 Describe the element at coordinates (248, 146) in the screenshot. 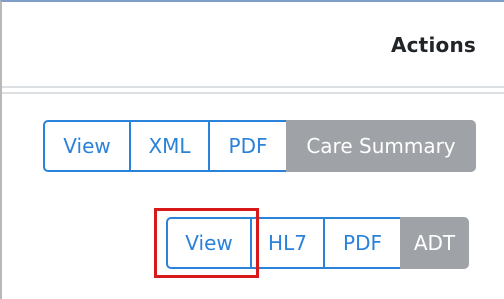

I see `row1-pdf-button: PDF` at that location.